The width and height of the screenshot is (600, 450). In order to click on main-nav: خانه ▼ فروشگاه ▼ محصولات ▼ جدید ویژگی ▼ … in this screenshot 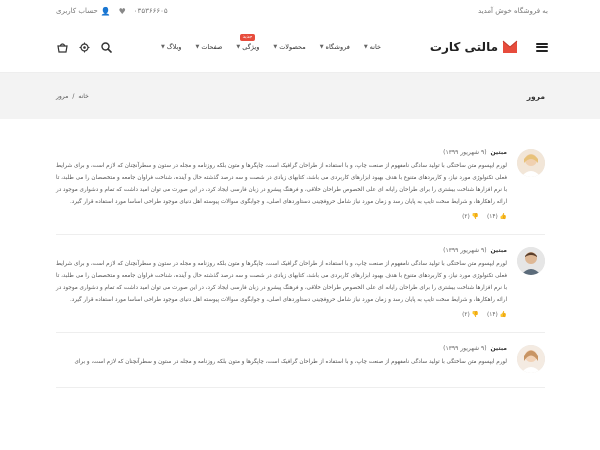, I will do `click(271, 42)`.